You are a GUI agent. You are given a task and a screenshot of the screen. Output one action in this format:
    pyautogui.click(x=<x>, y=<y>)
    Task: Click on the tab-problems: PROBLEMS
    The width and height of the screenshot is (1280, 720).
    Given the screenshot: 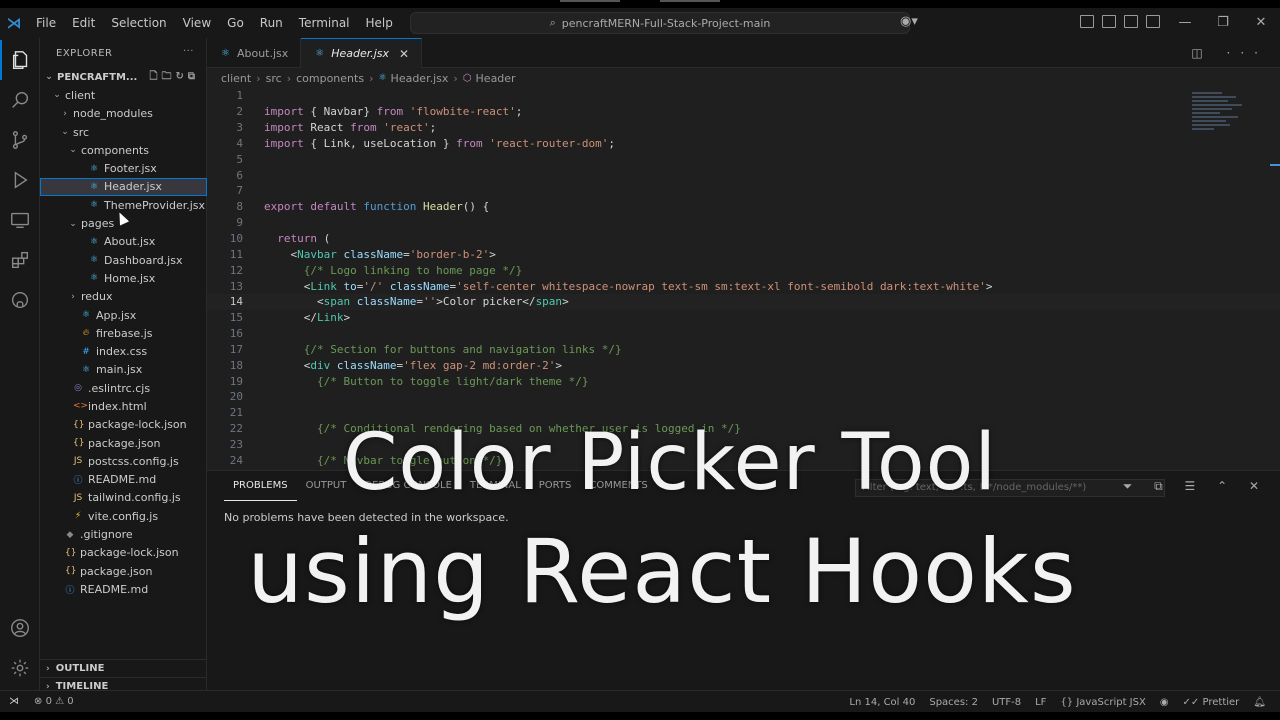 What is the action you would take?
    pyautogui.click(x=260, y=486)
    